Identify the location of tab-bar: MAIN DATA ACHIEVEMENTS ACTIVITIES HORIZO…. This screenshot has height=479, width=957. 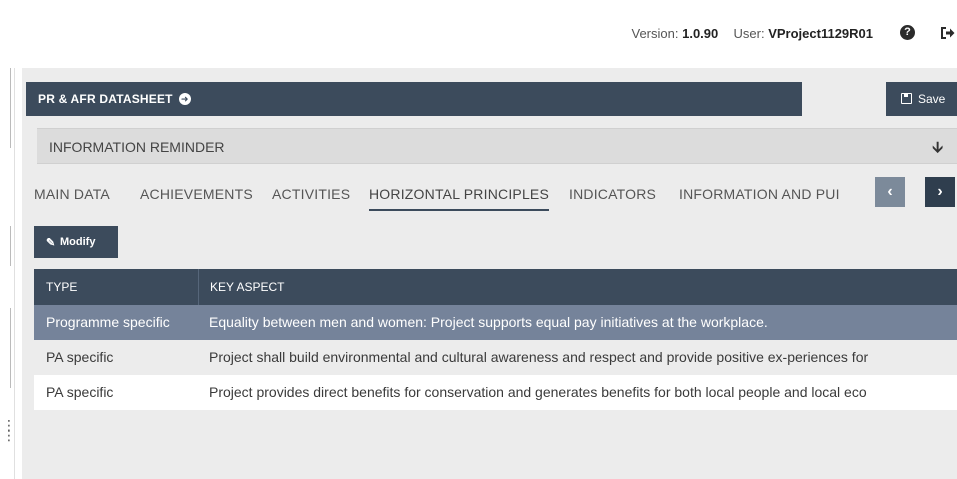
(449, 194).